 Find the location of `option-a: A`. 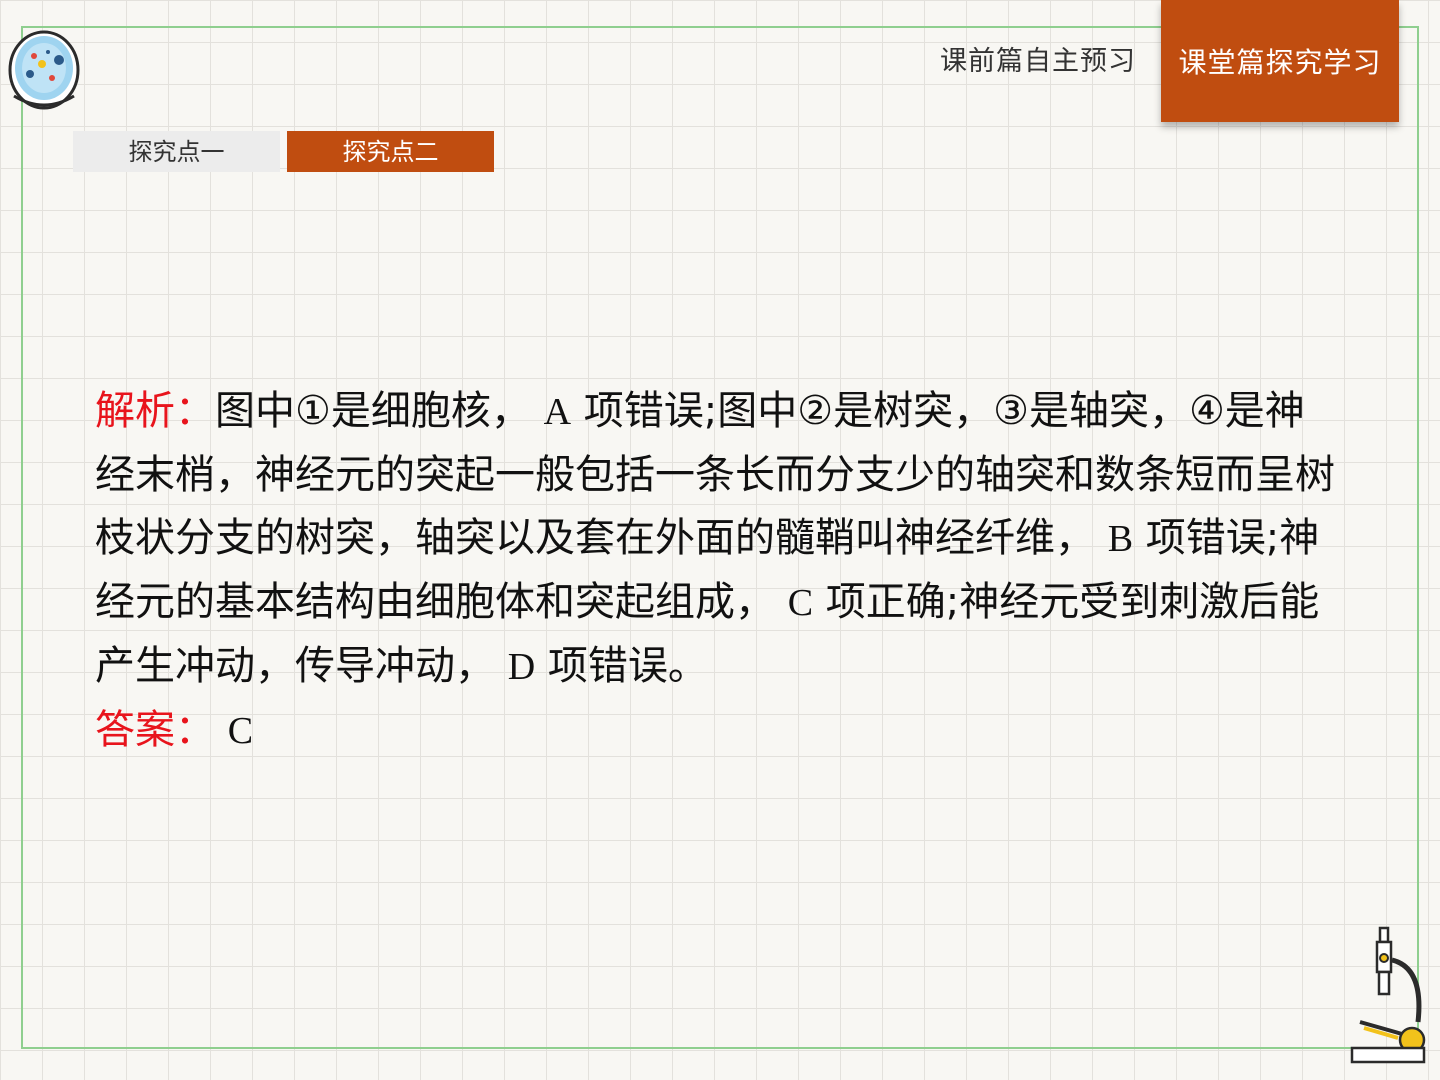

option-a: A is located at coordinates (557, 412).